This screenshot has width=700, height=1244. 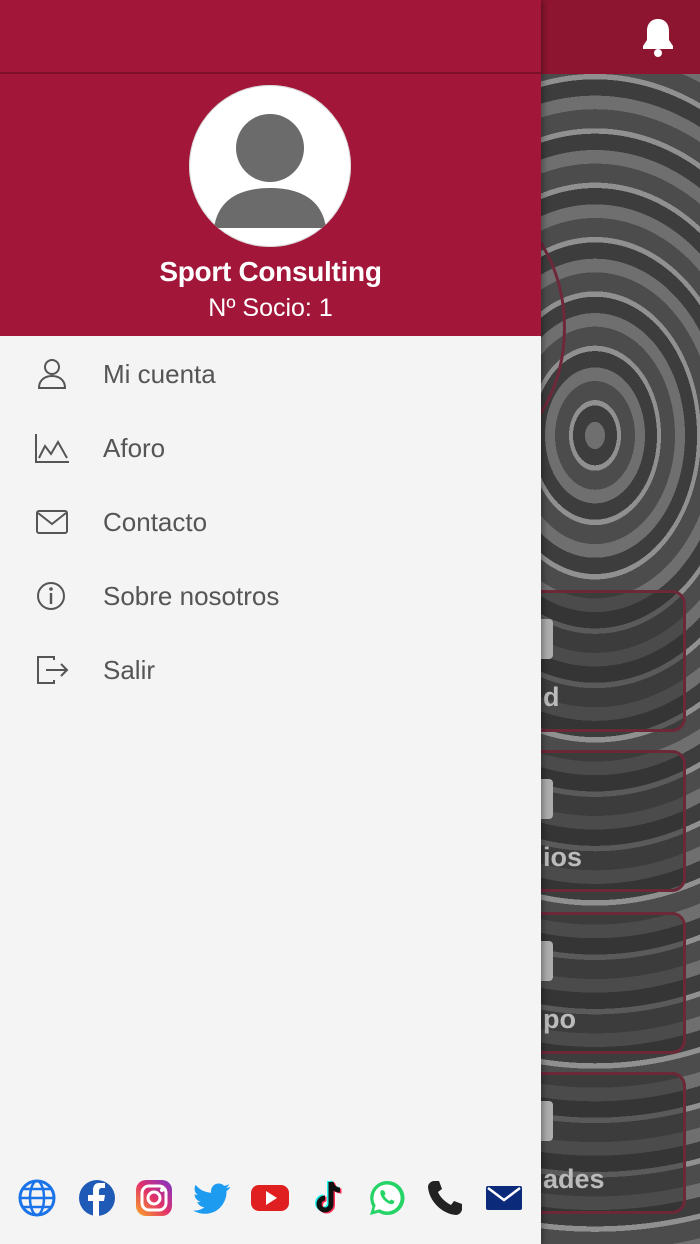 I want to click on member-number: Nº Socio: 1, so click(x=270, y=308).